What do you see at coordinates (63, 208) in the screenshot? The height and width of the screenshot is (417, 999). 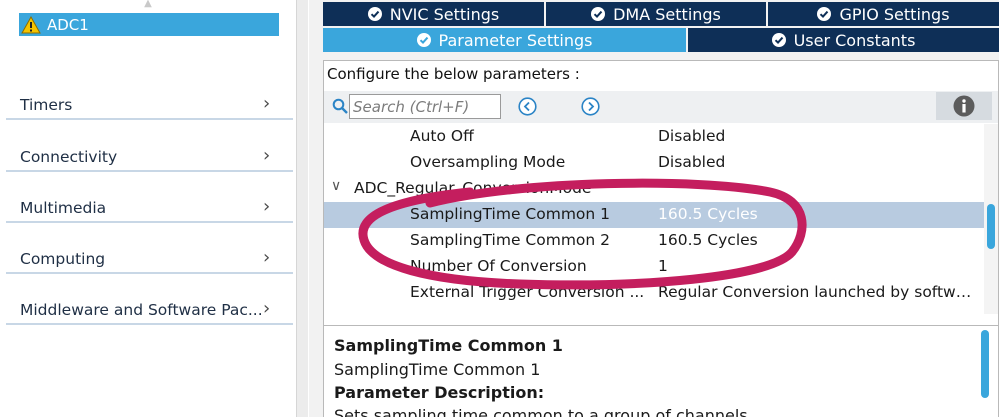 I see `category-label: Multimedia` at bounding box center [63, 208].